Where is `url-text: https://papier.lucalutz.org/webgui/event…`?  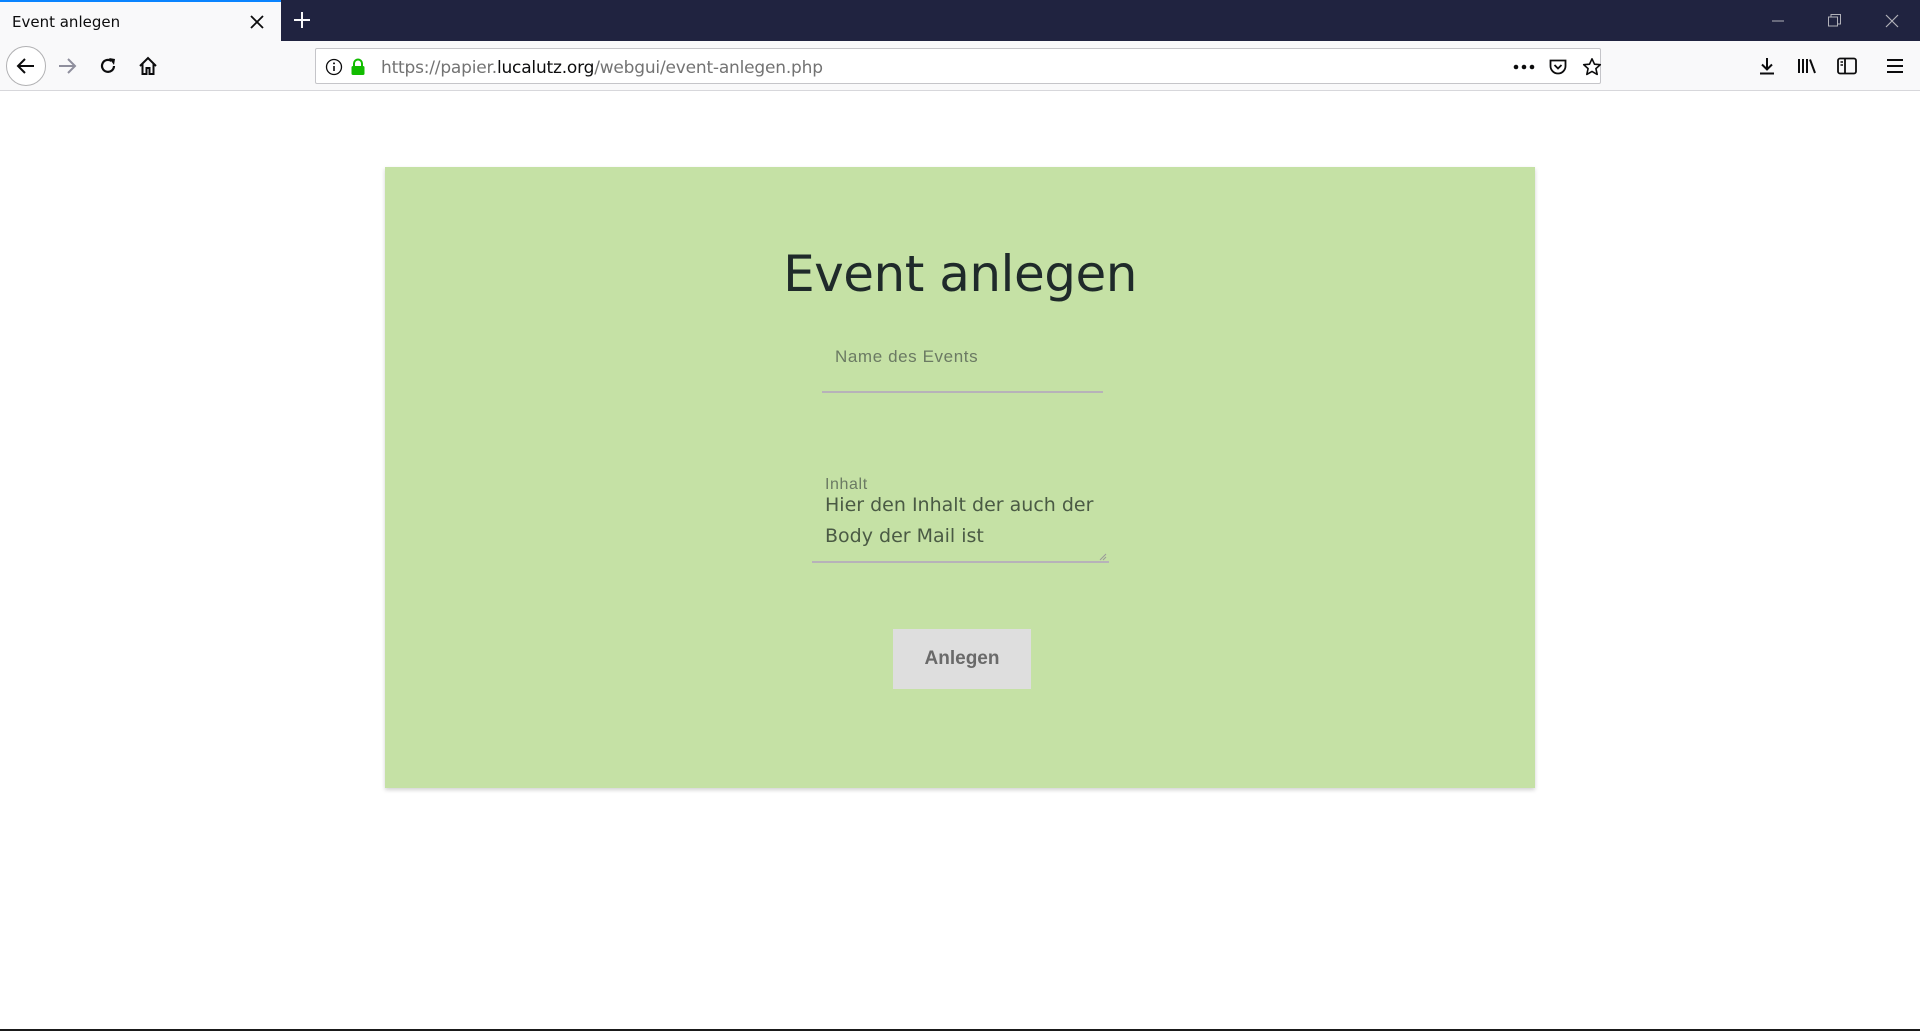 url-text: https://papier.lucalutz.org/webgui/event… is located at coordinates (602, 68).